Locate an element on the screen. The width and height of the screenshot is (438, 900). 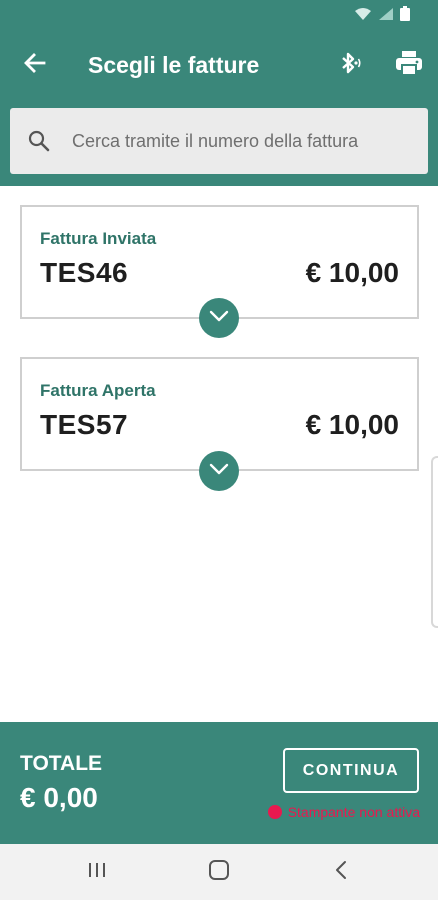
invoice-status: Fattura Aperta is located at coordinates (98, 390).